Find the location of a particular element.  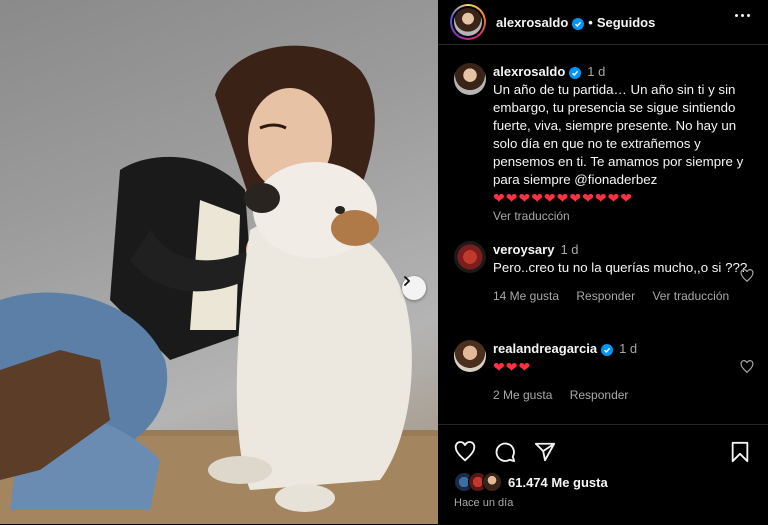

comment-translate-link: Ver traducción is located at coordinates (690, 296).